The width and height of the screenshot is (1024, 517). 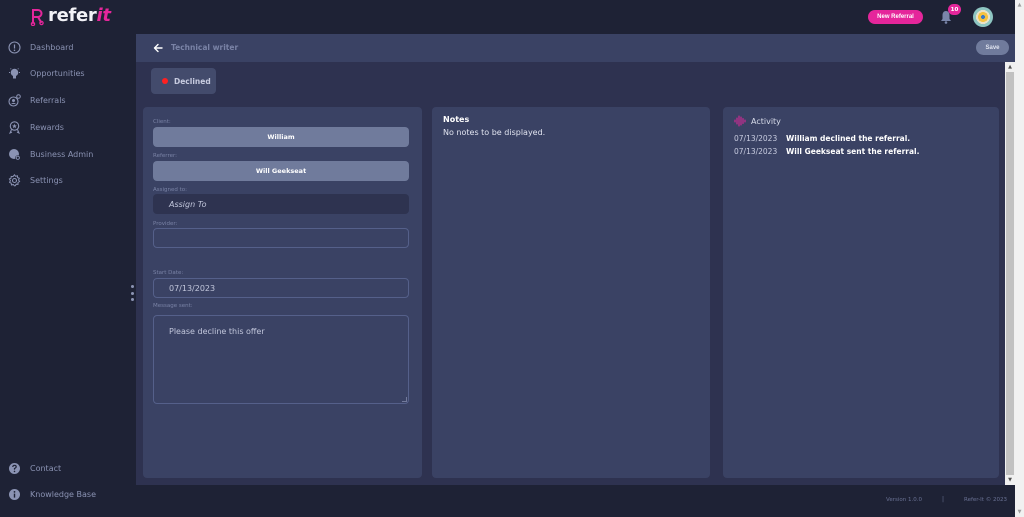 I want to click on page-title: Technical writer, so click(x=205, y=47).